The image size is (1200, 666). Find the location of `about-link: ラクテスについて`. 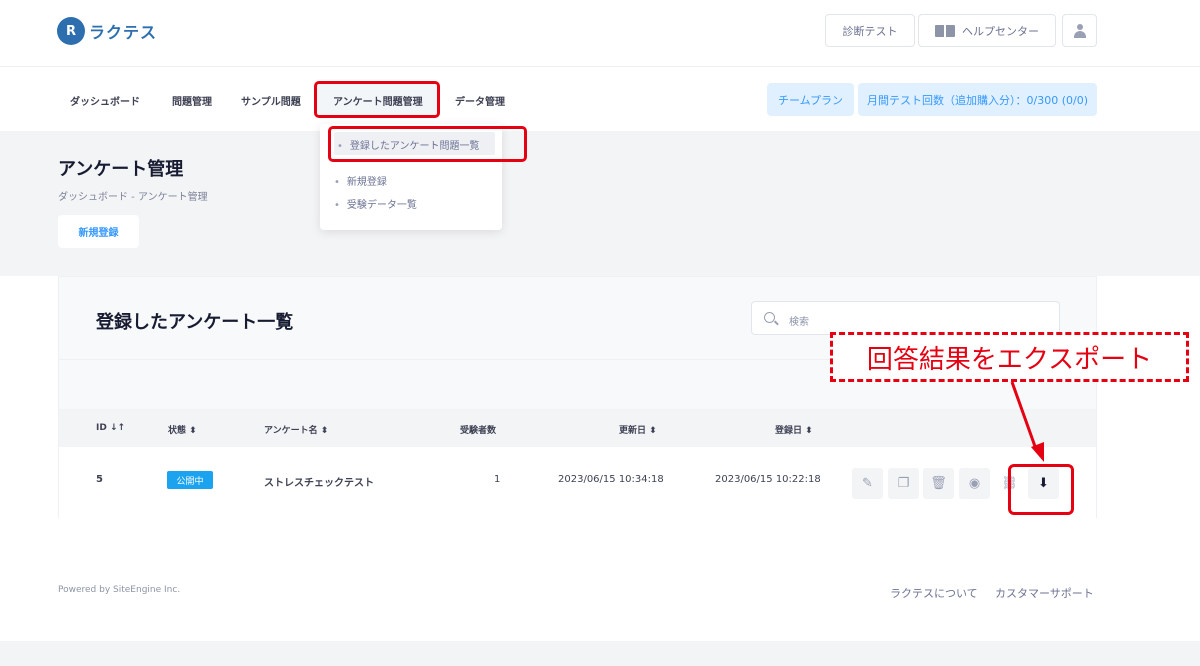

about-link: ラクテスについて is located at coordinates (934, 593).